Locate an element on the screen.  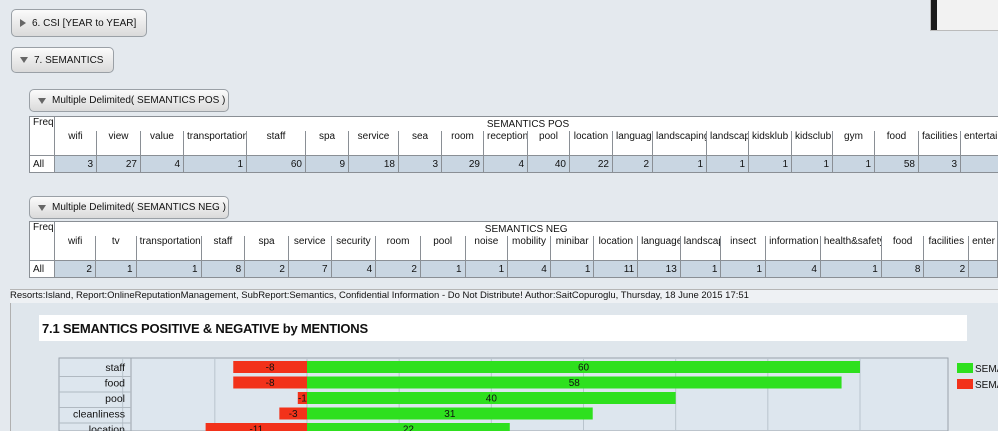
semantics-pos-toggle: Multiple Delimited( SEMANTICS POS ) is located at coordinates (129, 100).